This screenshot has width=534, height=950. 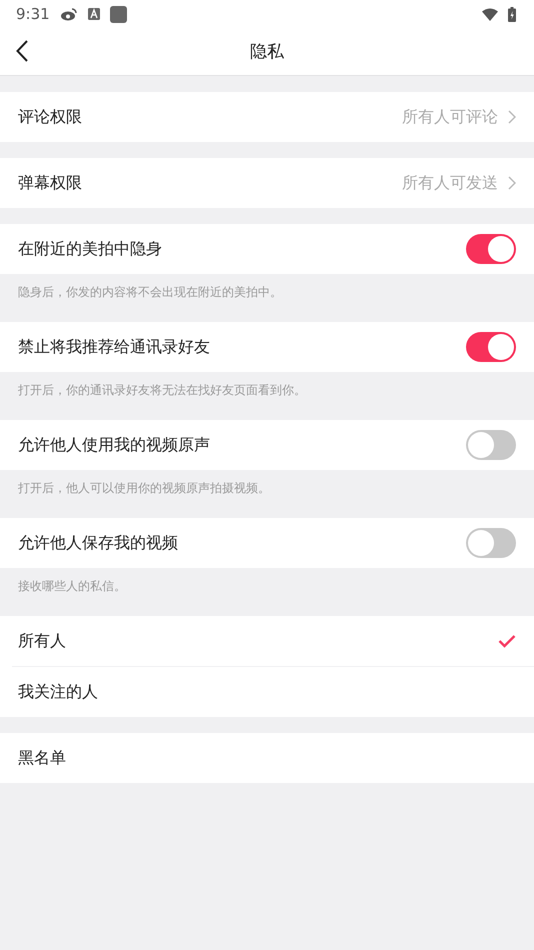 What do you see at coordinates (162, 390) in the screenshot?
I see `hint-text: 打开后，你的通讯录好友将无法在找好友页面看到你。` at bounding box center [162, 390].